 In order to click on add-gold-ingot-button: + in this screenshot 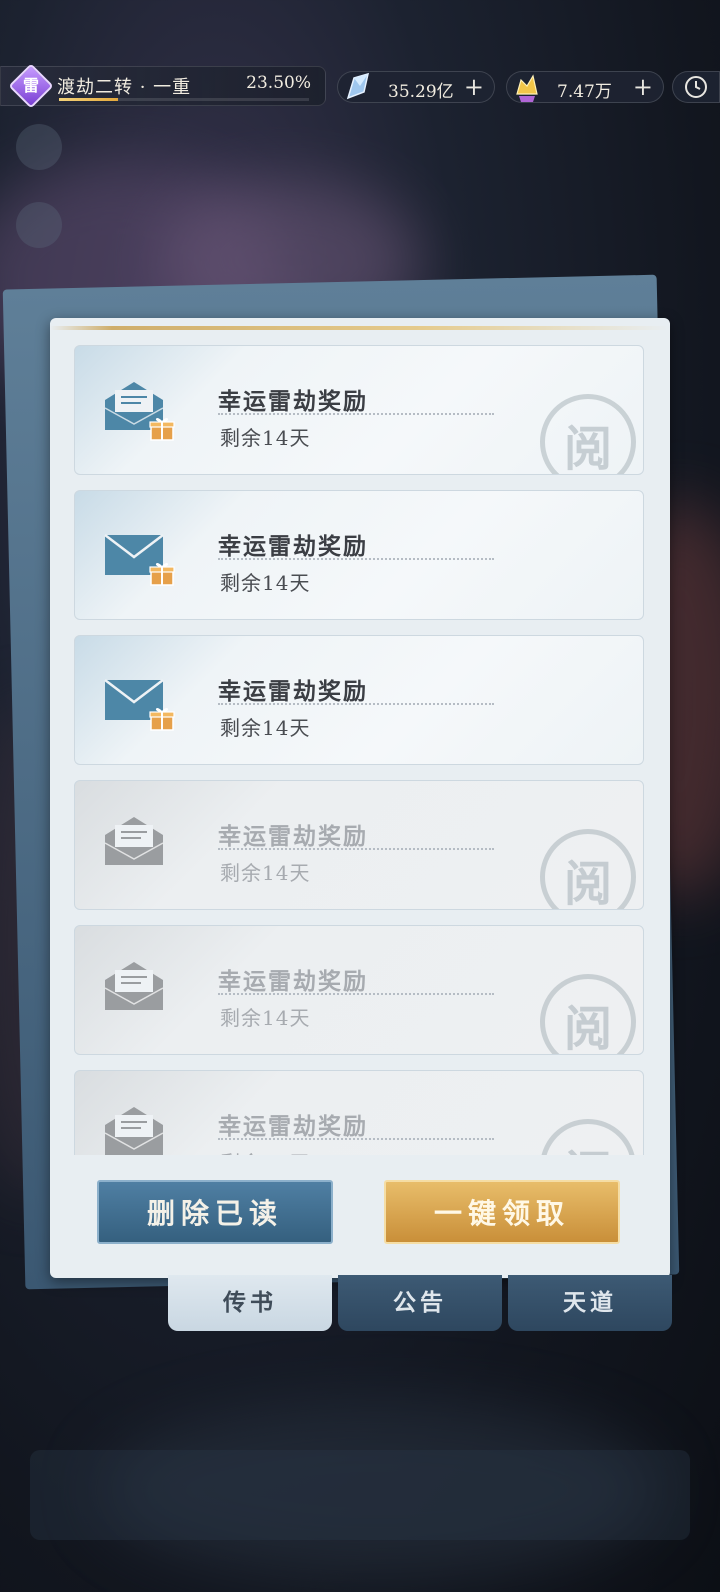, I will do `click(643, 87)`.